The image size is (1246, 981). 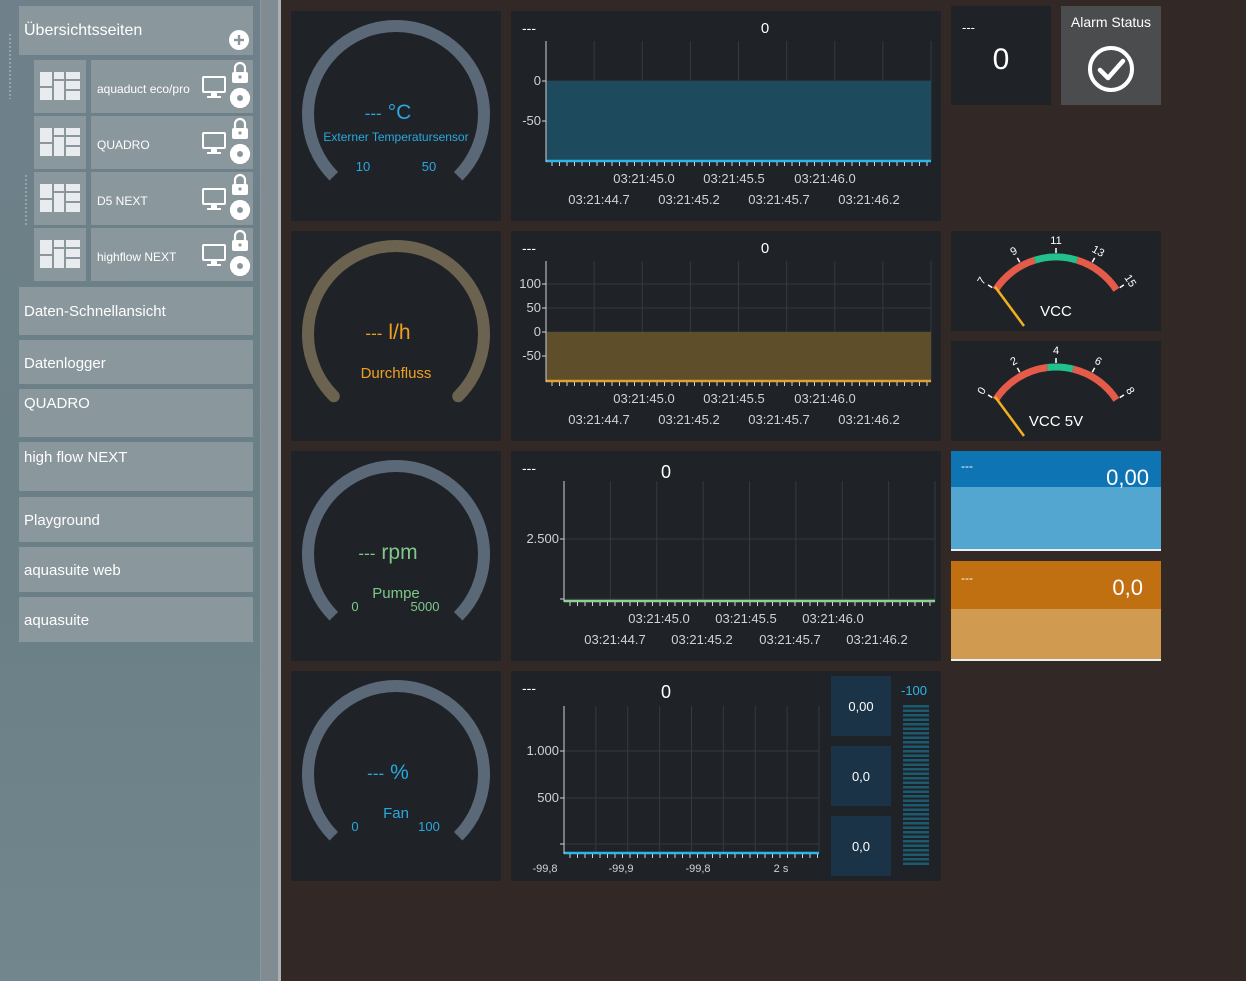 What do you see at coordinates (1098, 251) in the screenshot?
I see `meter-tick-label: 13` at bounding box center [1098, 251].